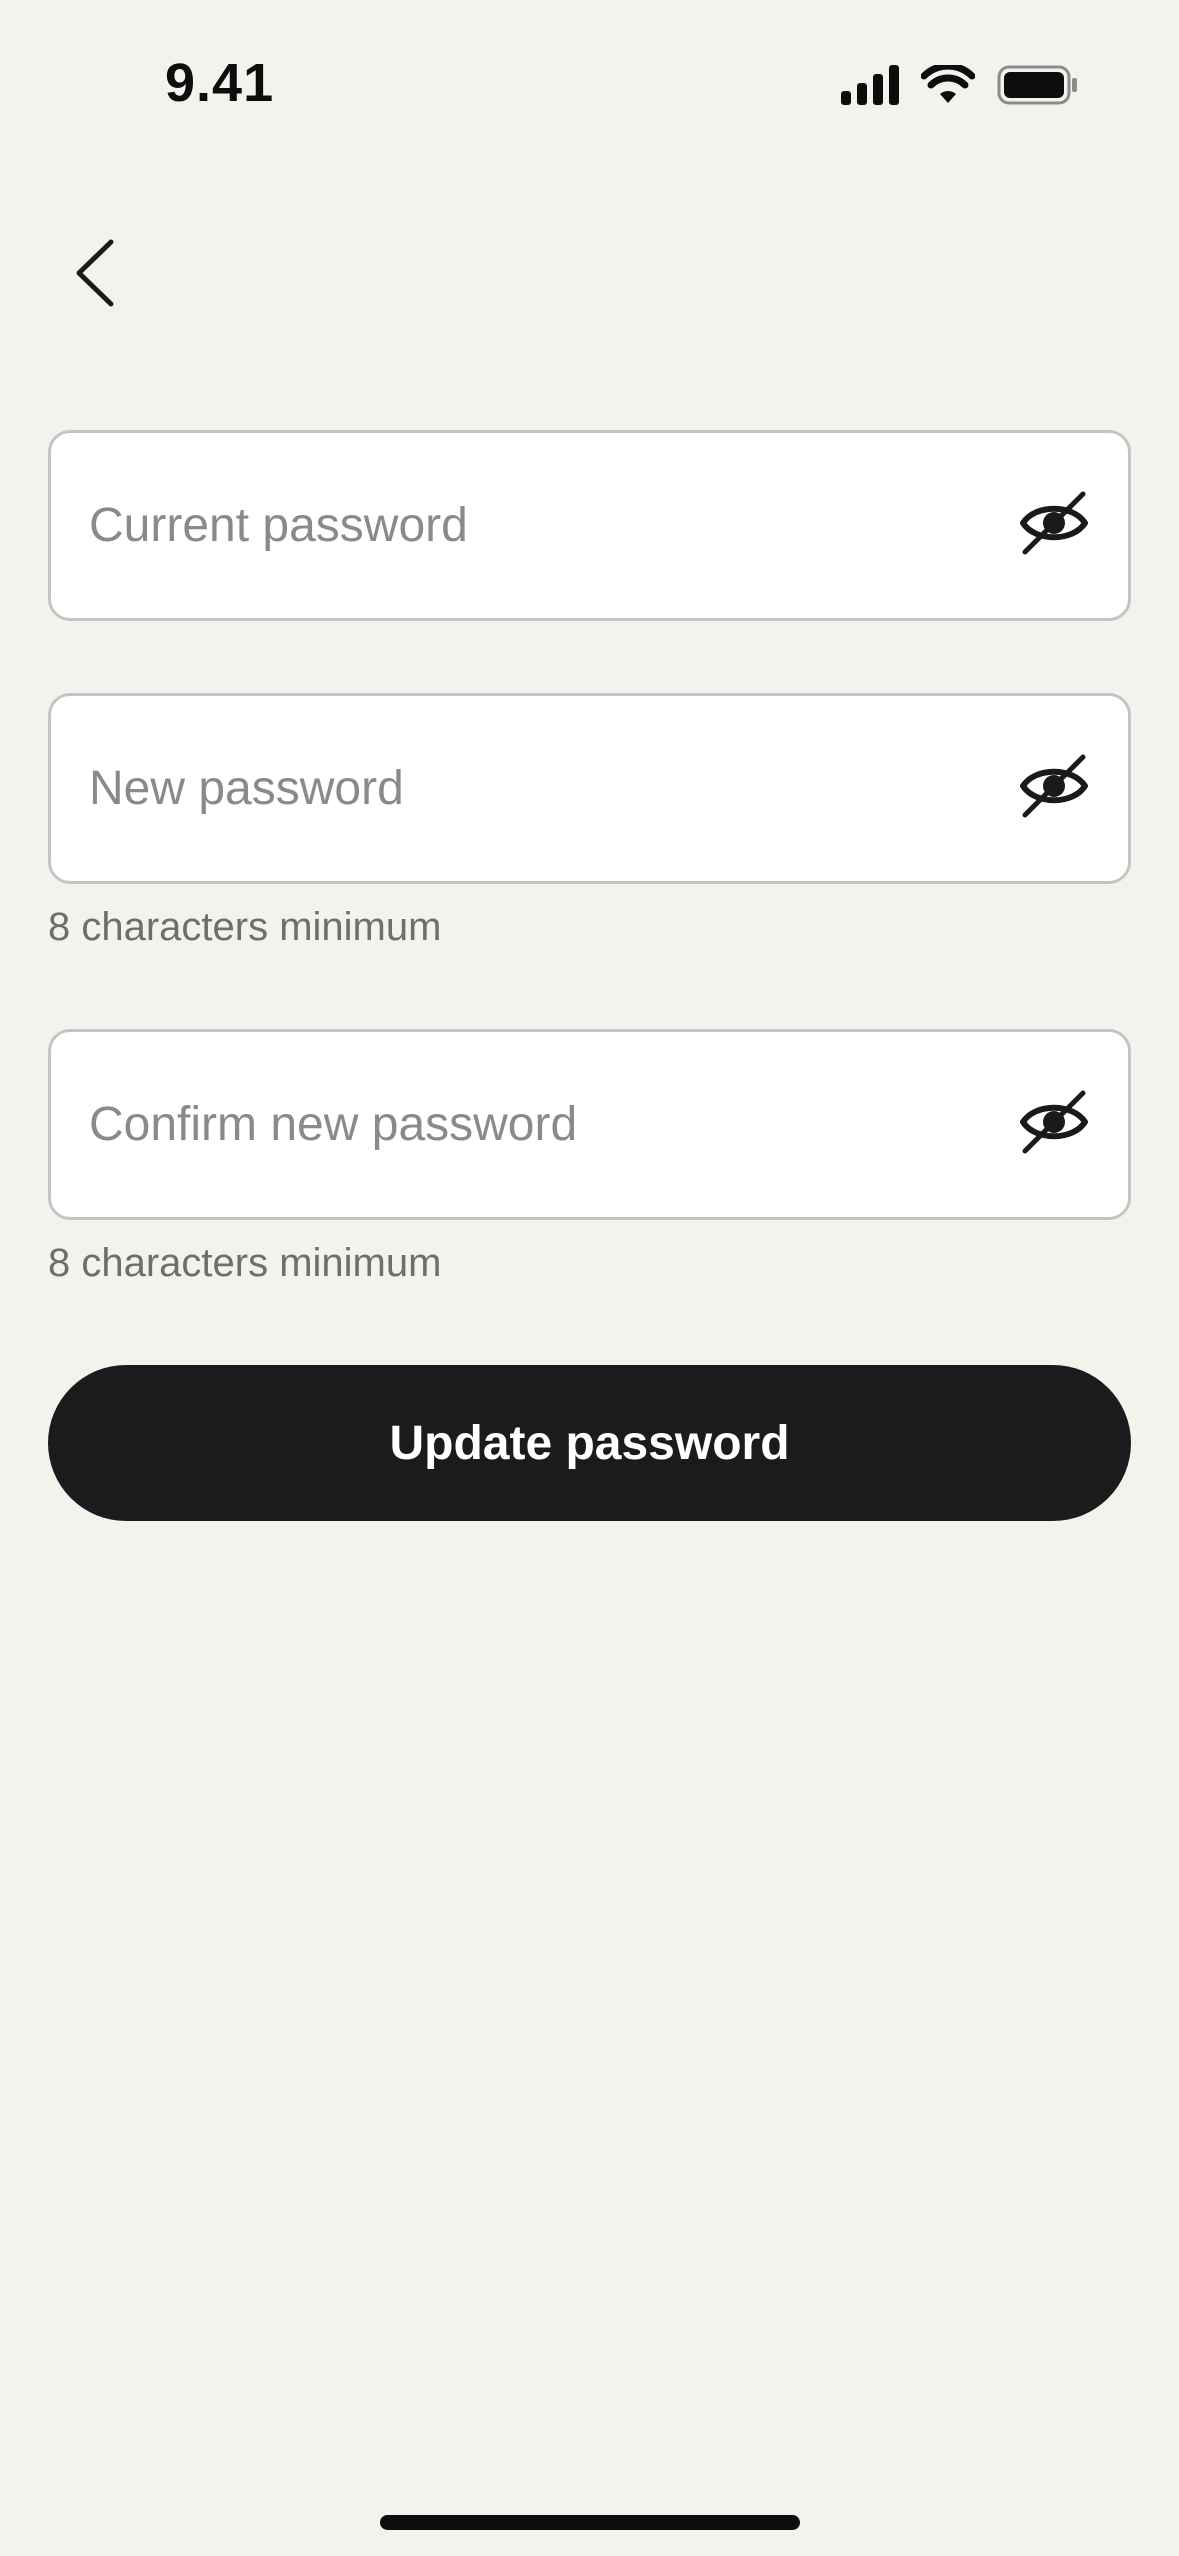 The width and height of the screenshot is (1179, 2556). What do you see at coordinates (245, 1263) in the screenshot?
I see `confirm-password-hint: 8 characters minimum` at bounding box center [245, 1263].